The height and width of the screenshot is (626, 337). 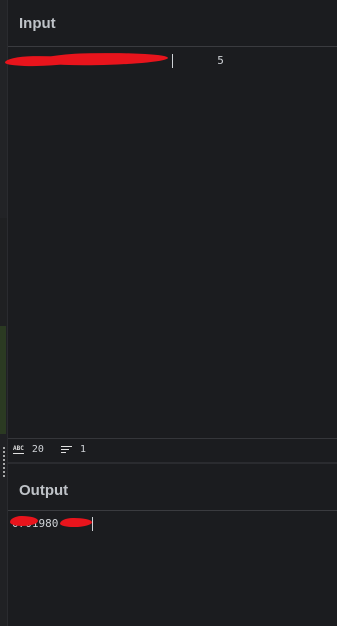 What do you see at coordinates (18, 449) in the screenshot?
I see `abc-icon: ABC` at bounding box center [18, 449].